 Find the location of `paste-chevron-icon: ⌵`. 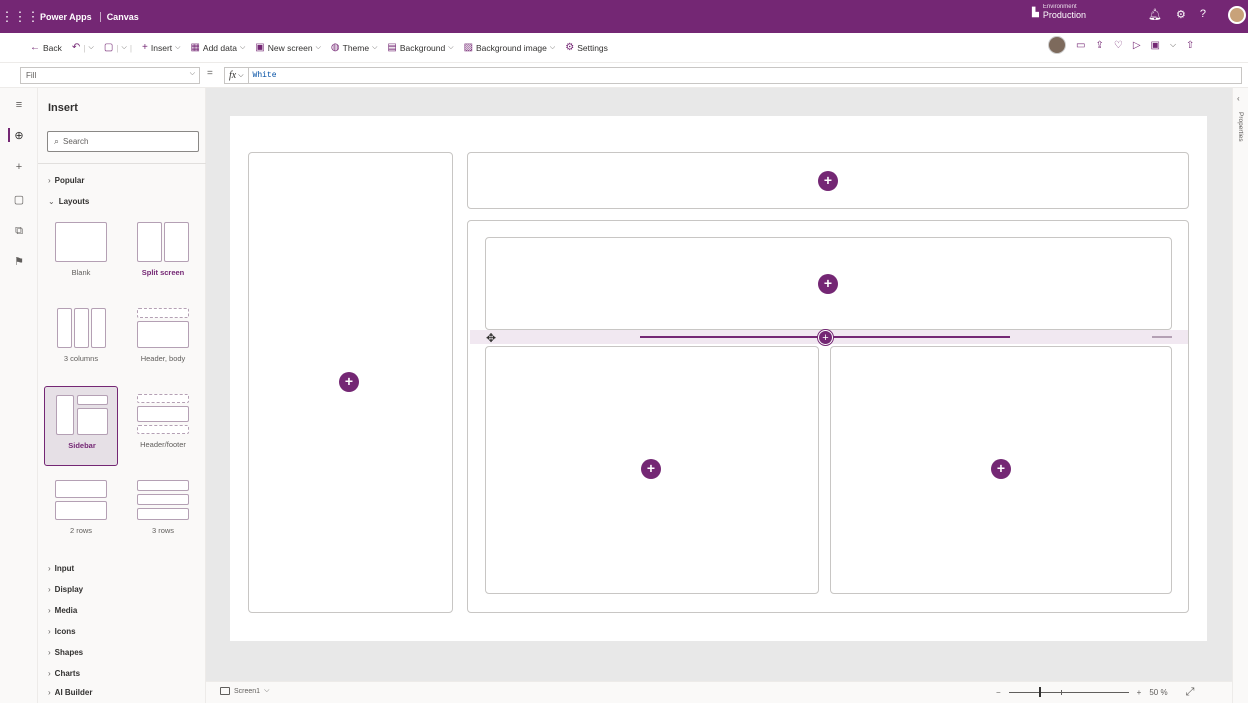

paste-chevron-icon: ⌵ is located at coordinates (124, 48).